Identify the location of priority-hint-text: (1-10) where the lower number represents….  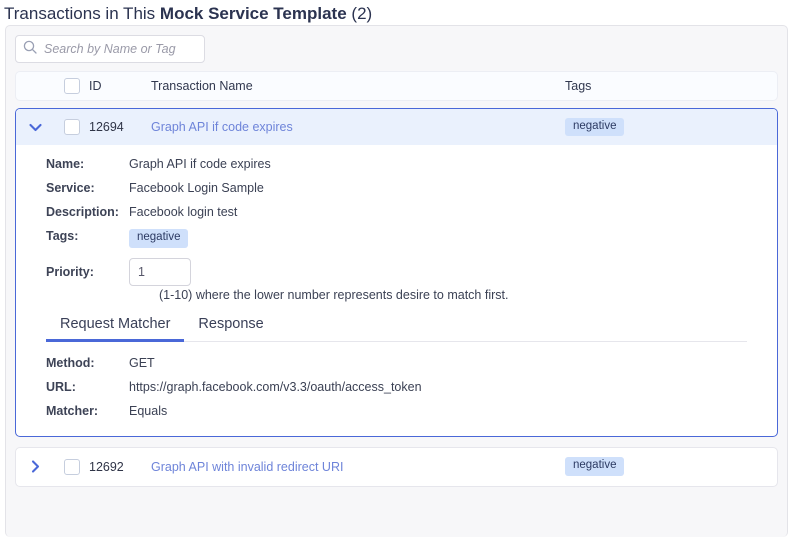
(334, 294).